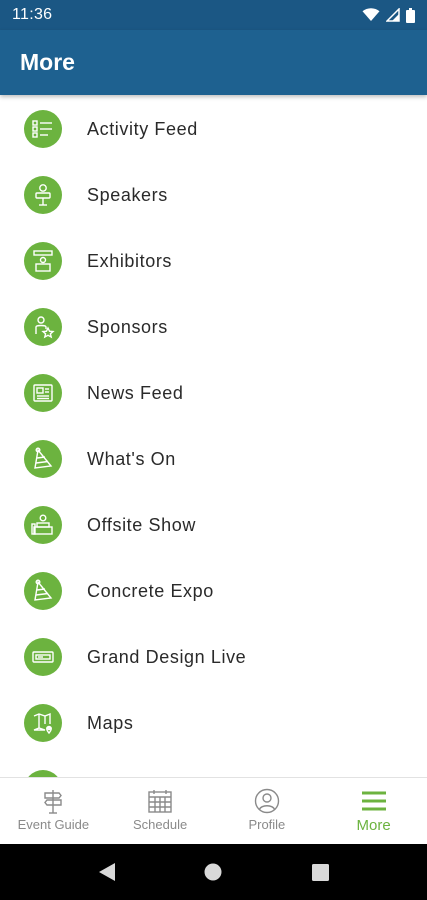 Image resolution: width=427 pixels, height=900 pixels. Describe the element at coordinates (373, 801) in the screenshot. I see `hamburger-icon` at that location.